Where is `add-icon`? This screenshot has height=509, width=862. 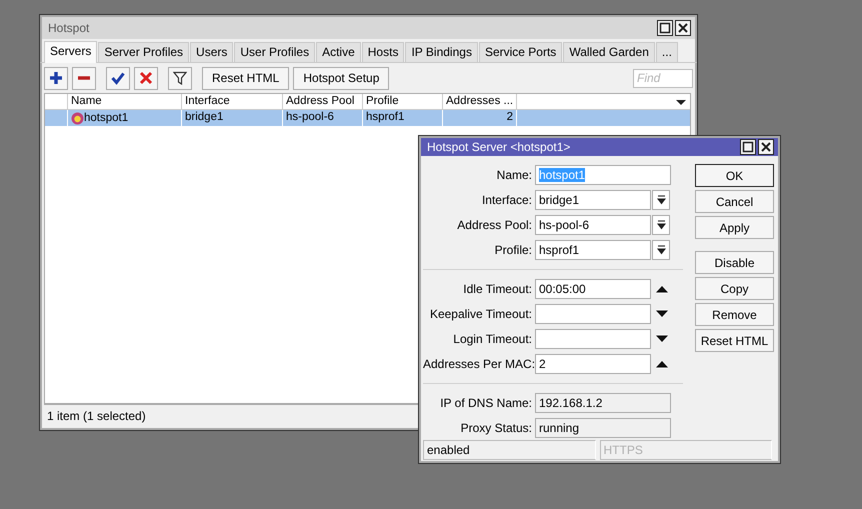 add-icon is located at coordinates (56, 78).